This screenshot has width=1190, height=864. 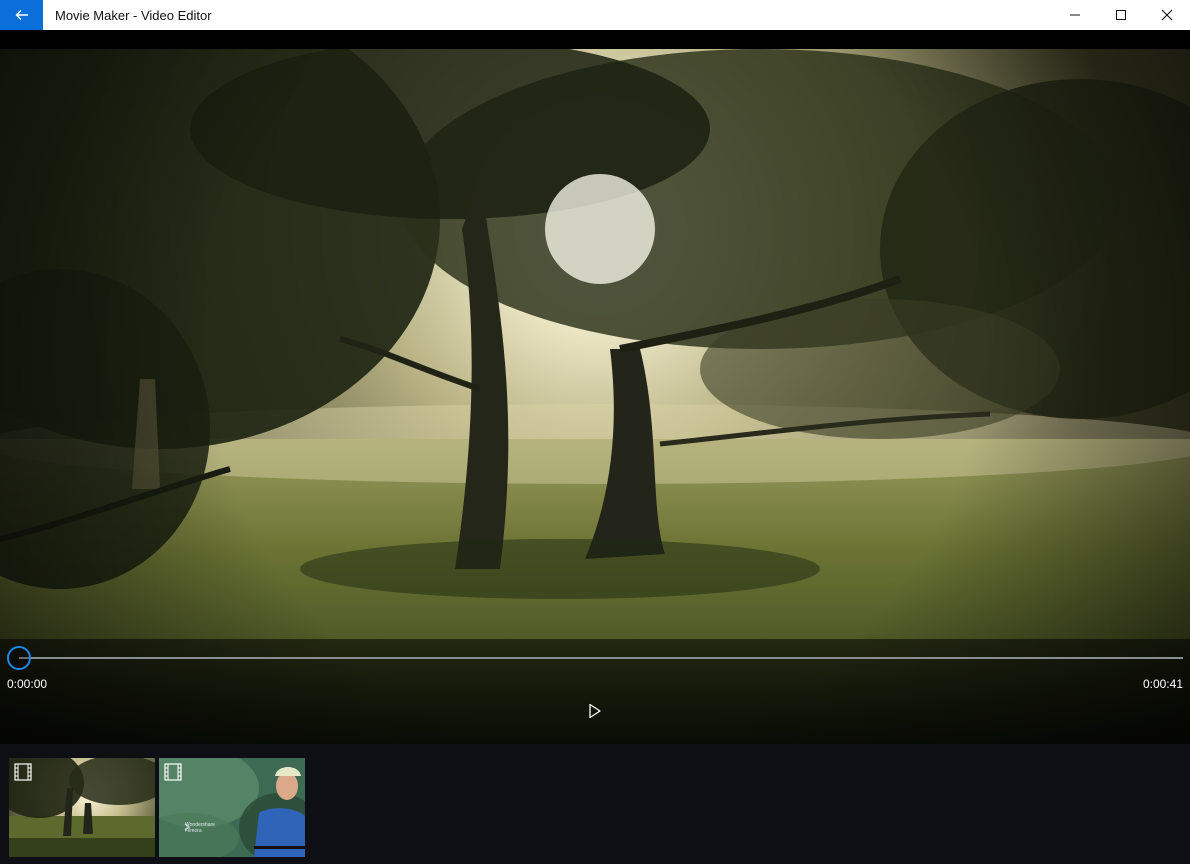 I want to click on play-icon, so click(x=595, y=711).